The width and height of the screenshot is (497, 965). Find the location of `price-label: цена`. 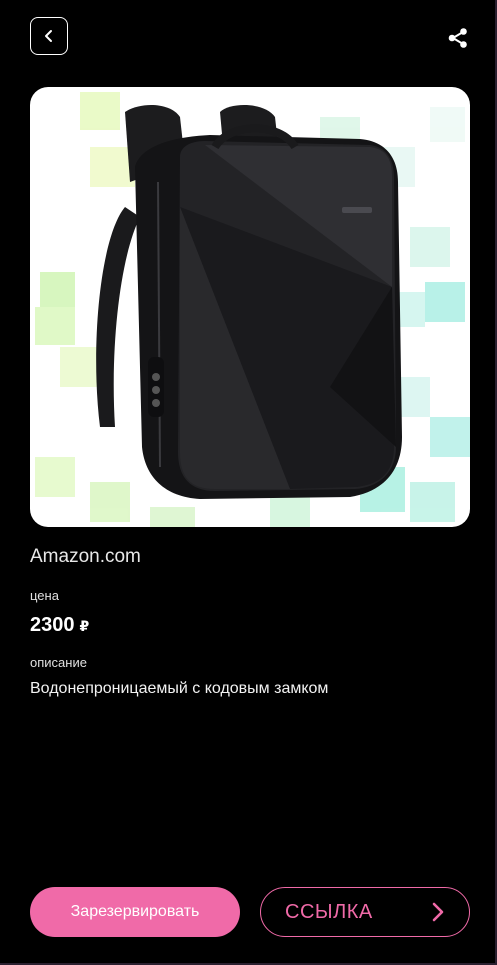

price-label: цена is located at coordinates (44, 595).